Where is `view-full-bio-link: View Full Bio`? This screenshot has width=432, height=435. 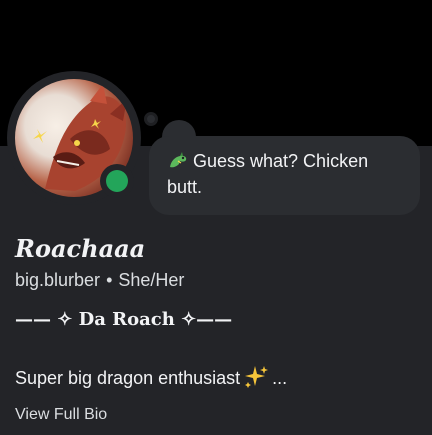
view-full-bio-link: View Full Bio is located at coordinates (61, 415).